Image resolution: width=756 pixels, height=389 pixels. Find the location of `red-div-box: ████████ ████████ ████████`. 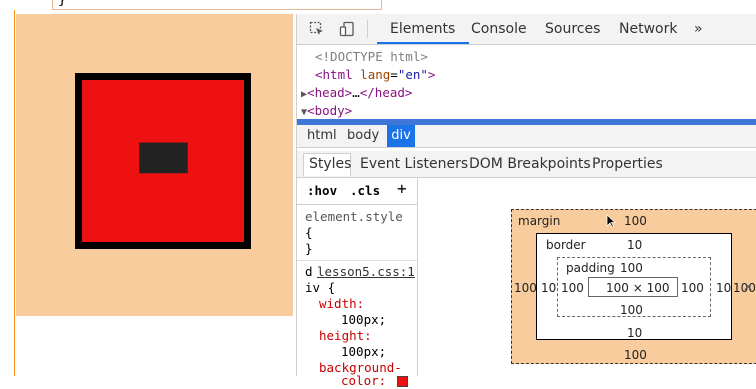

red-div-box: ████████ ████████ ████████ is located at coordinates (163, 161).